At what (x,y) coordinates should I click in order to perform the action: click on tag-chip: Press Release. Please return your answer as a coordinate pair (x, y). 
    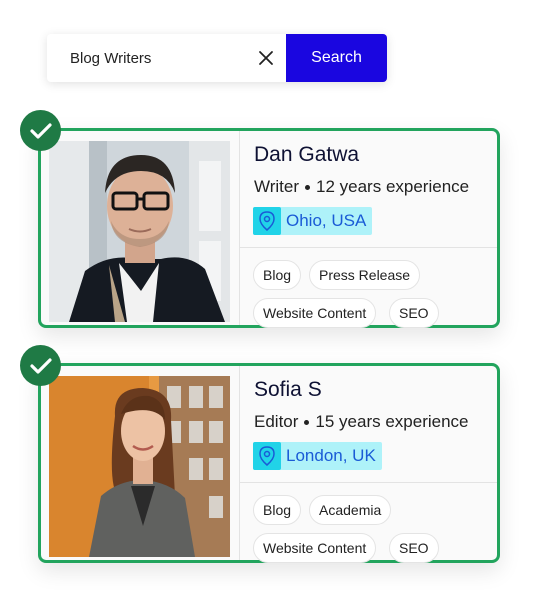
    Looking at the image, I should click on (365, 275).